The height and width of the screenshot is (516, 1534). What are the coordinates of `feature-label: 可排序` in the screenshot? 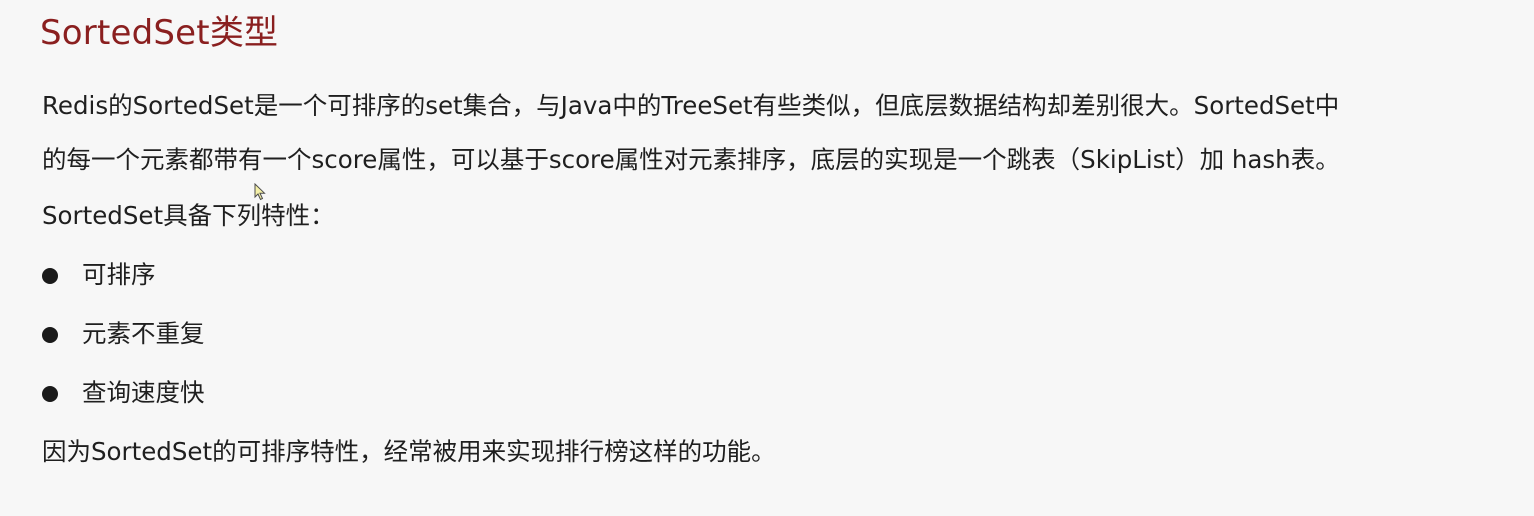 It's located at (119, 274).